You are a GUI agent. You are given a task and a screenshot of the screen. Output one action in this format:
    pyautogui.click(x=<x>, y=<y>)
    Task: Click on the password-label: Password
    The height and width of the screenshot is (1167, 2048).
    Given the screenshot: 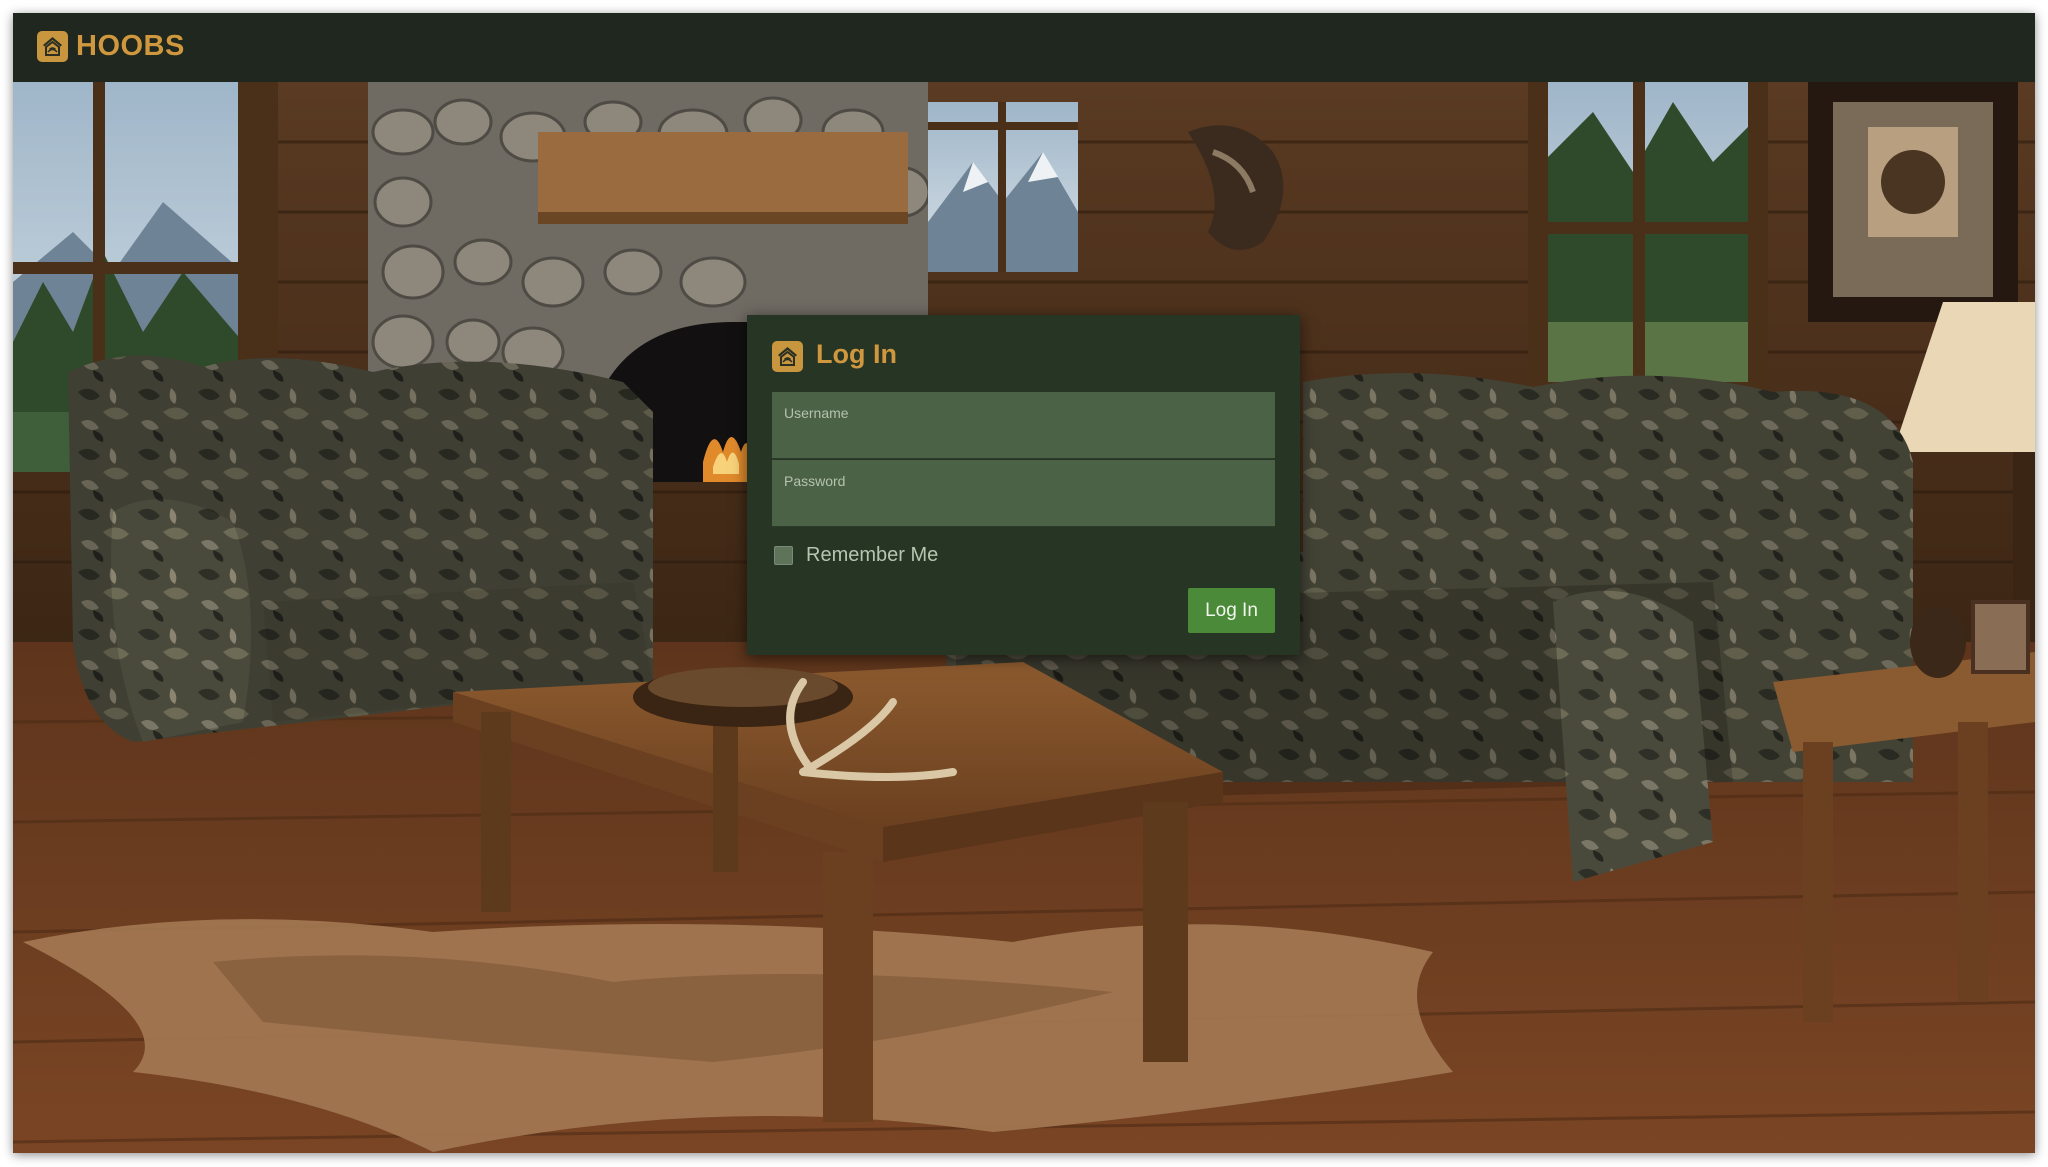 What is the action you would take?
    pyautogui.click(x=815, y=481)
    